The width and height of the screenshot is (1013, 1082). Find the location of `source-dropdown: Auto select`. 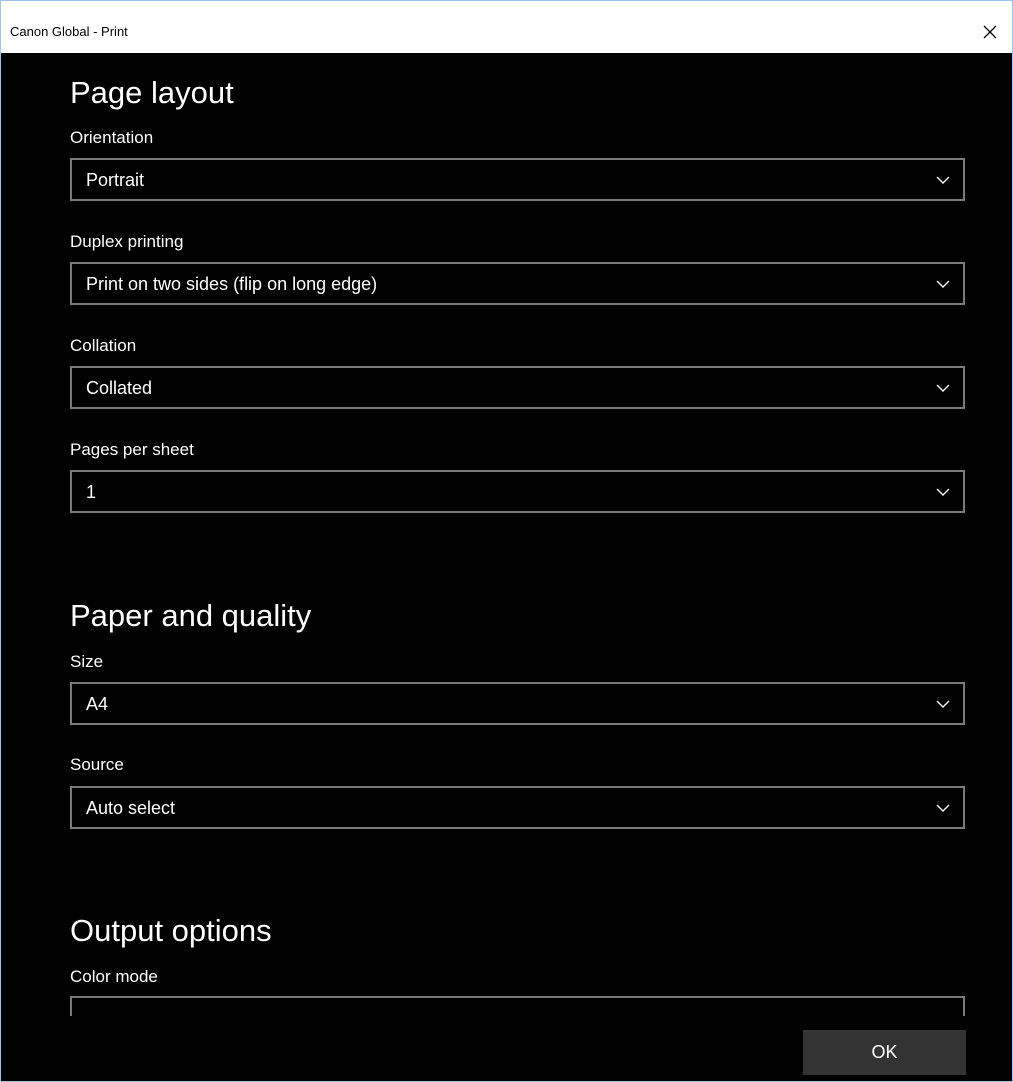

source-dropdown: Auto select is located at coordinates (517, 807).